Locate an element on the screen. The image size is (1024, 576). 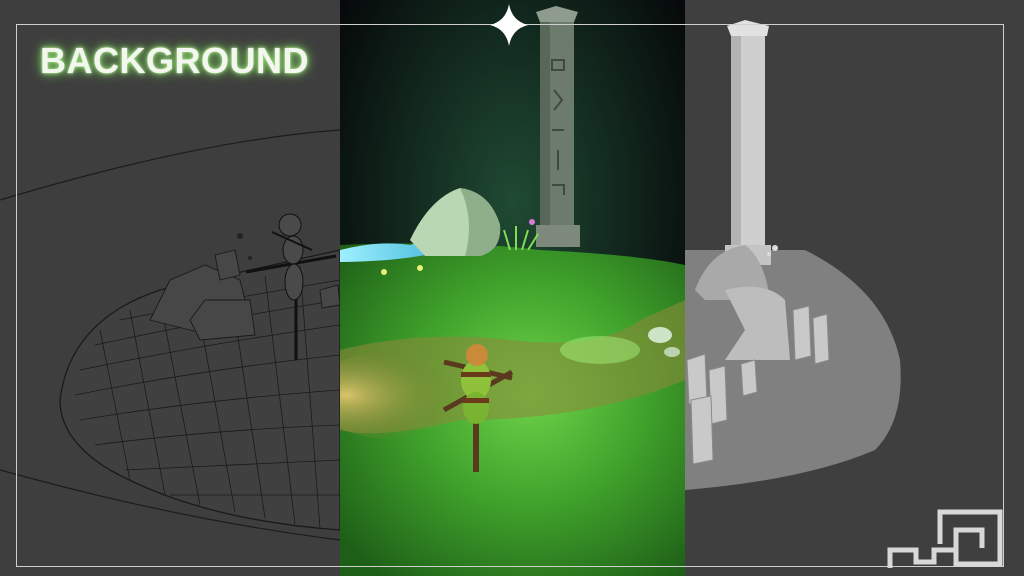
clay-pillar is located at coordinates (748, 142).